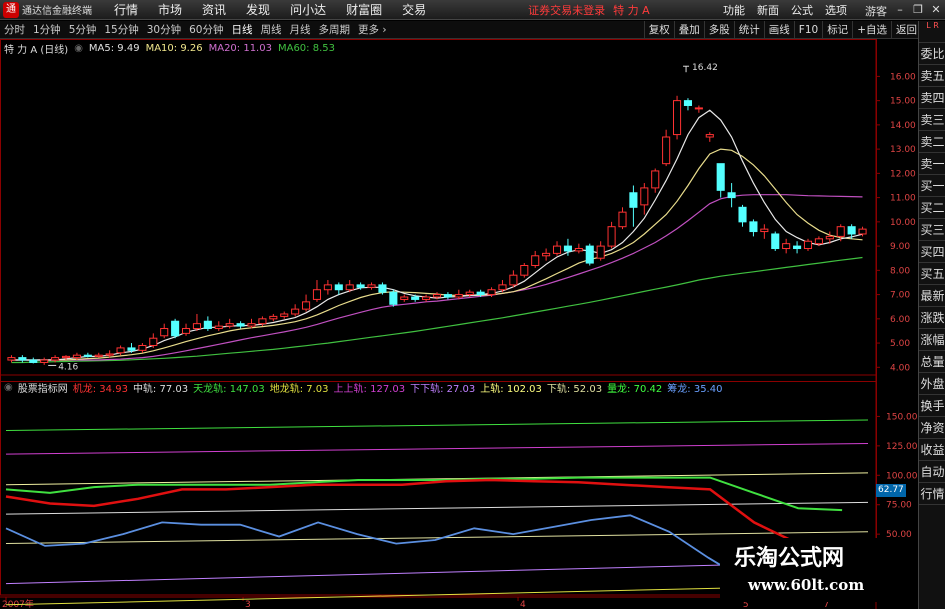  I want to click on menu-item-wealth: 财富圈, so click(364, 9).